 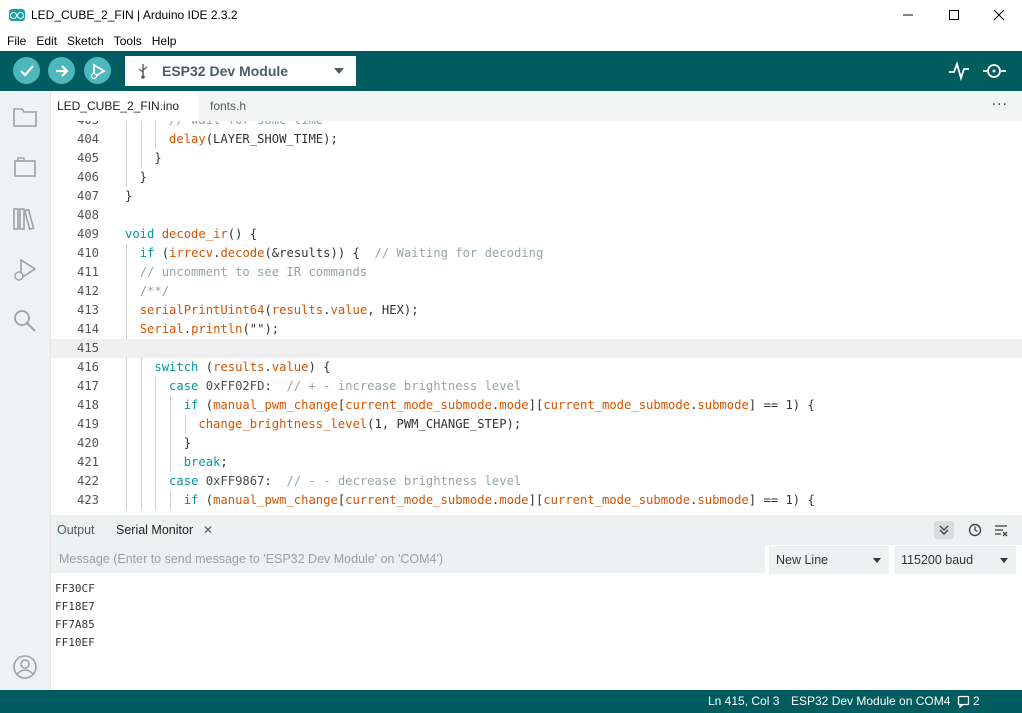 What do you see at coordinates (242, 367) in the screenshot?
I see `code-text: switch (results.value) {` at bounding box center [242, 367].